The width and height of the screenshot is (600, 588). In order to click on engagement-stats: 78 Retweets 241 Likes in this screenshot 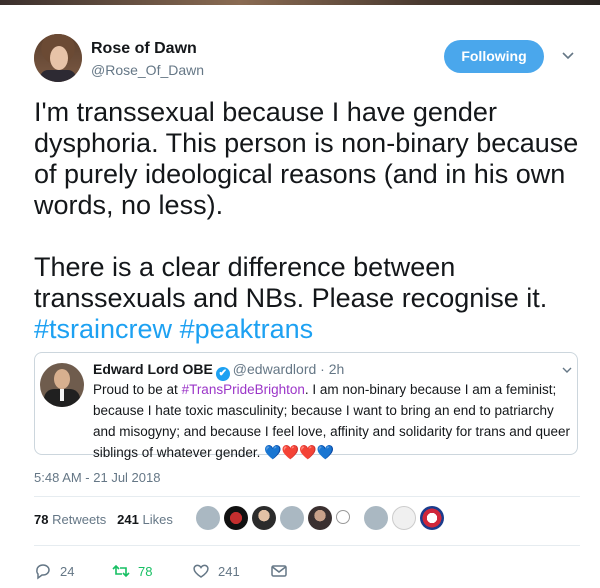, I will do `click(103, 519)`.